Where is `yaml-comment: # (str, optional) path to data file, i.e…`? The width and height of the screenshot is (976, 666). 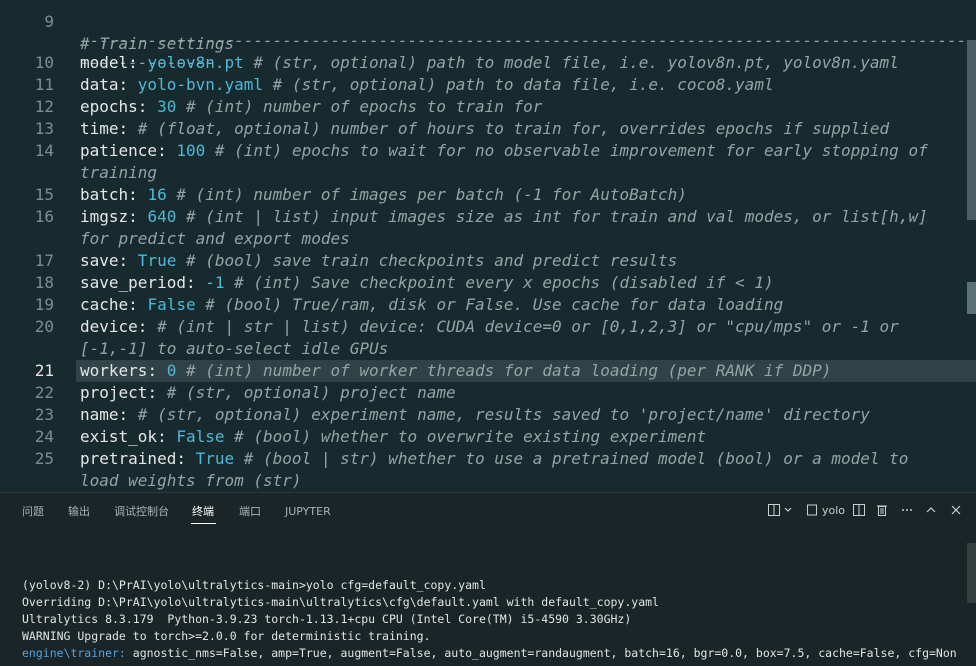
yaml-comment: # (str, optional) path to data file, i.e… is located at coordinates (523, 84).